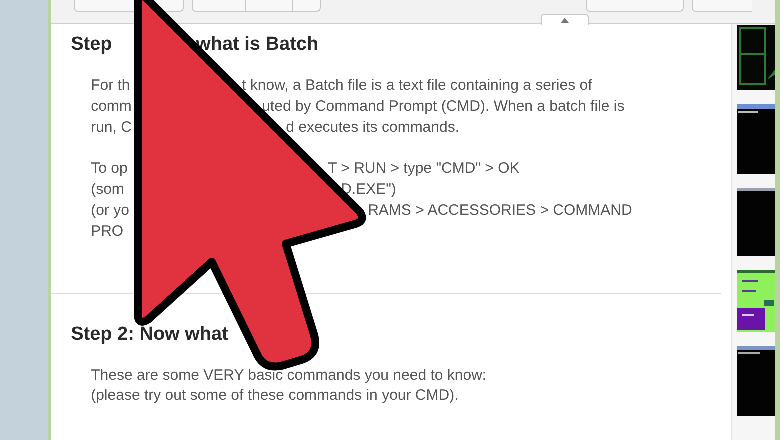  Describe the element at coordinates (424, 169) in the screenshot. I see `body-text: T > RUN > type "CMD" > OK` at that location.